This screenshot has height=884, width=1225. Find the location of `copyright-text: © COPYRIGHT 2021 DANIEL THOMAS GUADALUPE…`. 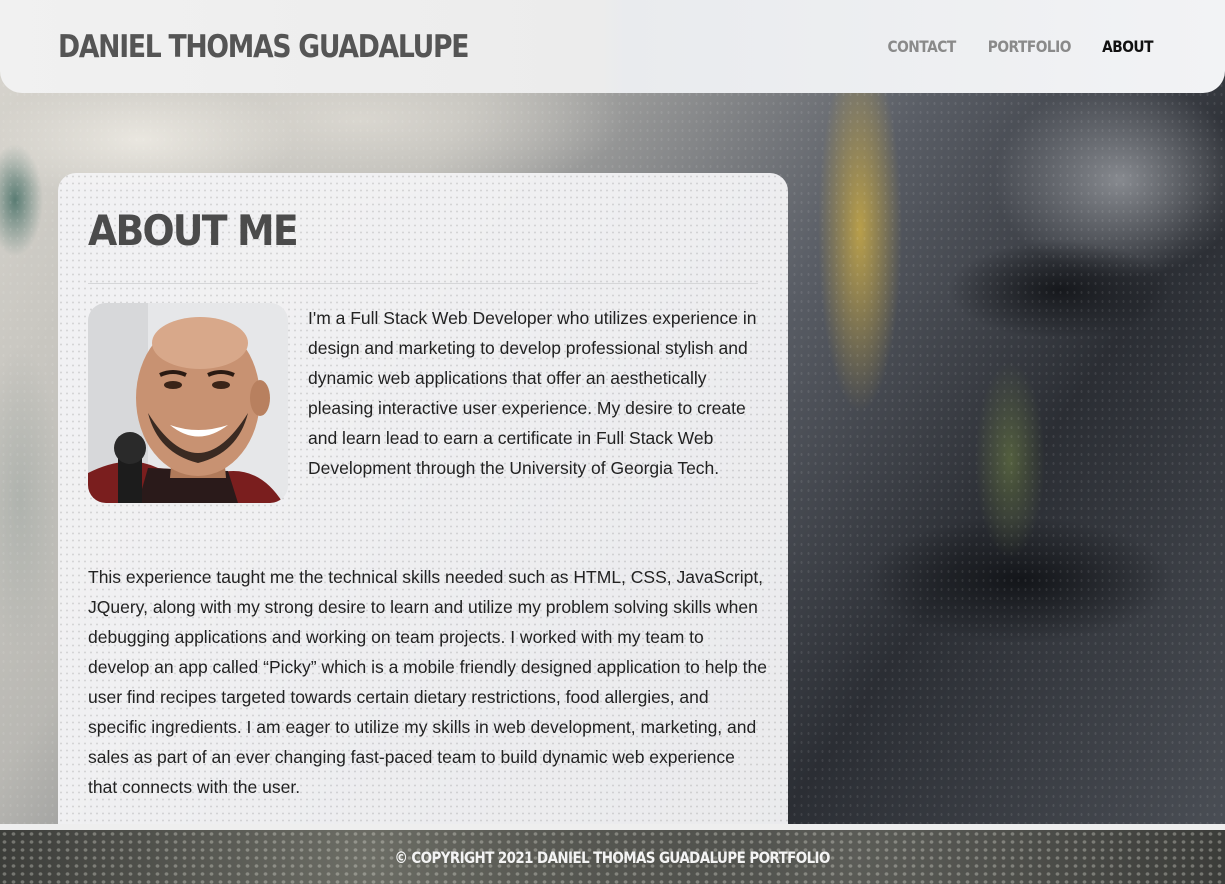

copyright-text: © COPYRIGHT 2021 DANIEL THOMAS GUADALUPE… is located at coordinates (612, 857).